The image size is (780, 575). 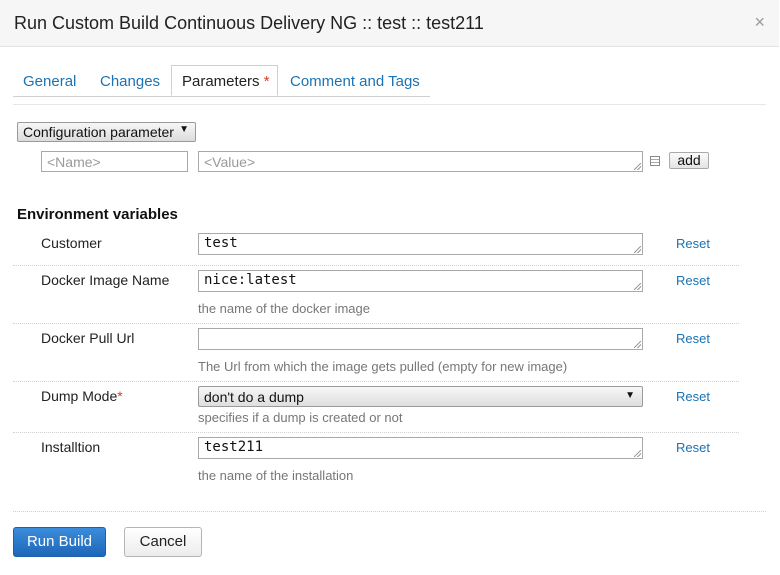 I want to click on close-icon: ×, so click(x=759, y=22).